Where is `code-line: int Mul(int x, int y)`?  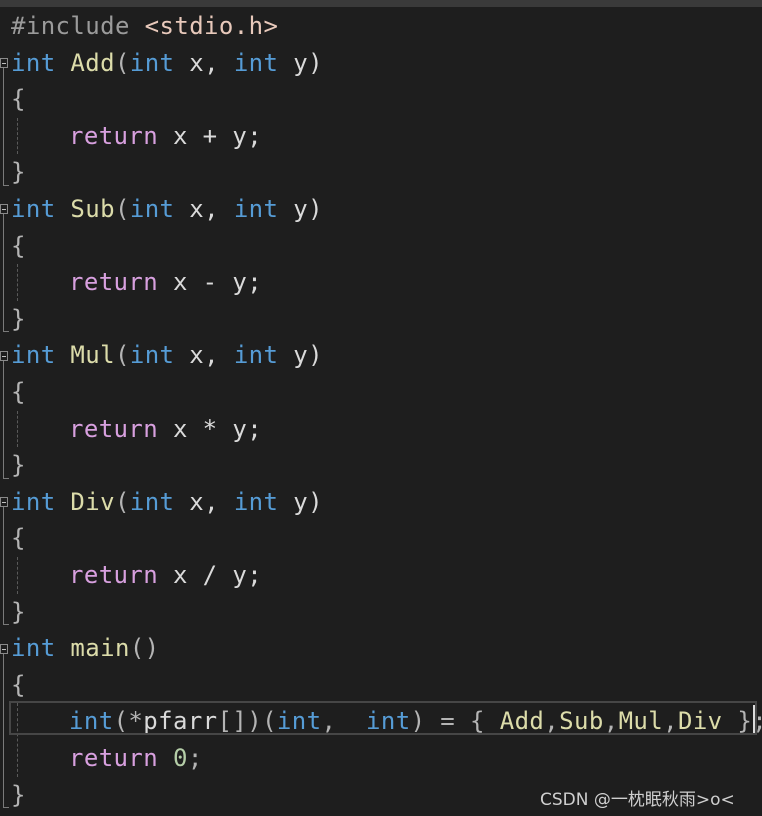 code-line: int Mul(int x, int y) is located at coordinates (381, 355).